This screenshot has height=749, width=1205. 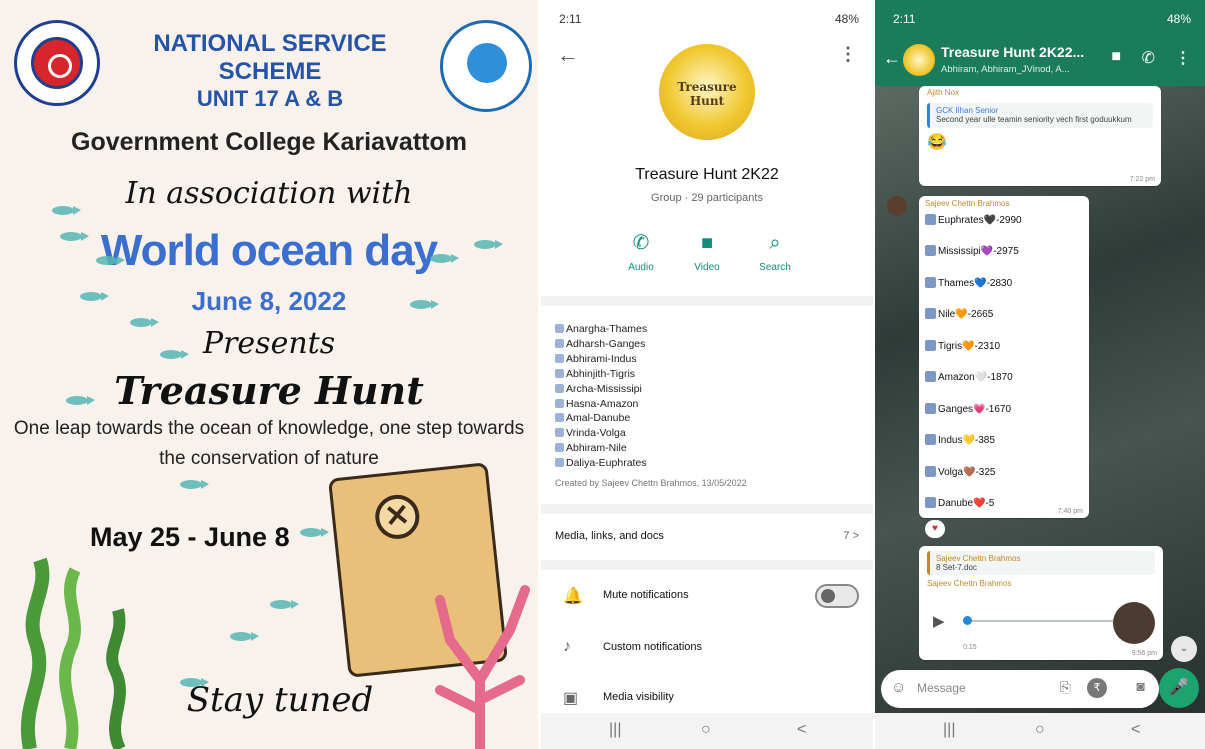 What do you see at coordinates (486, 66) in the screenshot?
I see `college-logo` at bounding box center [486, 66].